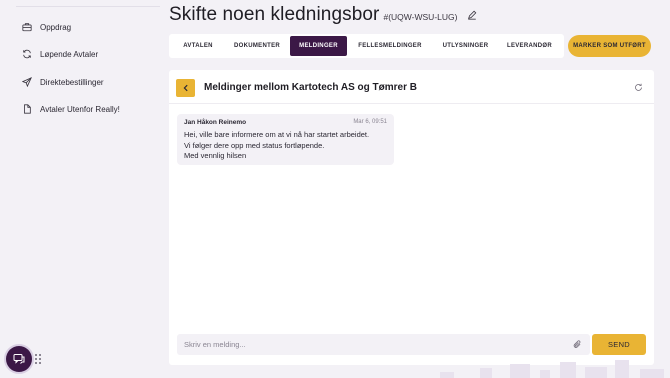 The width and height of the screenshot is (670, 378). I want to click on briefcase-icon, so click(27, 27).